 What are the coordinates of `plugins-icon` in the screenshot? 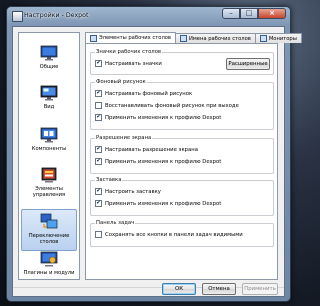 It's located at (49, 259).